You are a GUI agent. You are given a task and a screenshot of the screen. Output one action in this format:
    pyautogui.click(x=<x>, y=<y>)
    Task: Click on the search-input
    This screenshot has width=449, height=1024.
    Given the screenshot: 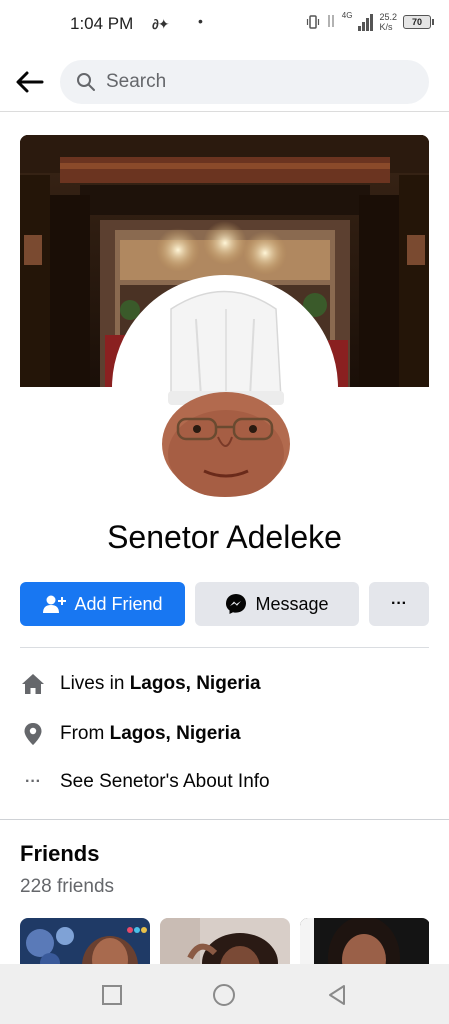 What is the action you would take?
    pyautogui.click(x=256, y=82)
    